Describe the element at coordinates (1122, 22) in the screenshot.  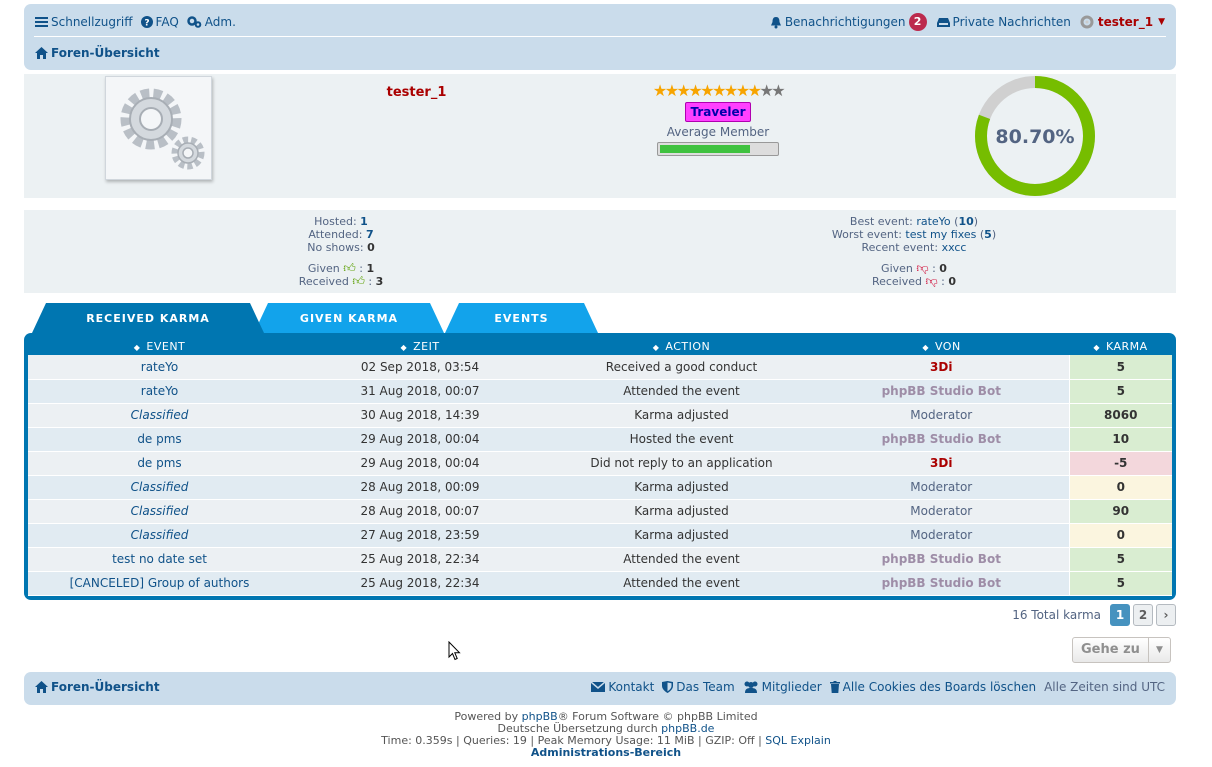
I see `user-menu: tester_1 ▼` at that location.